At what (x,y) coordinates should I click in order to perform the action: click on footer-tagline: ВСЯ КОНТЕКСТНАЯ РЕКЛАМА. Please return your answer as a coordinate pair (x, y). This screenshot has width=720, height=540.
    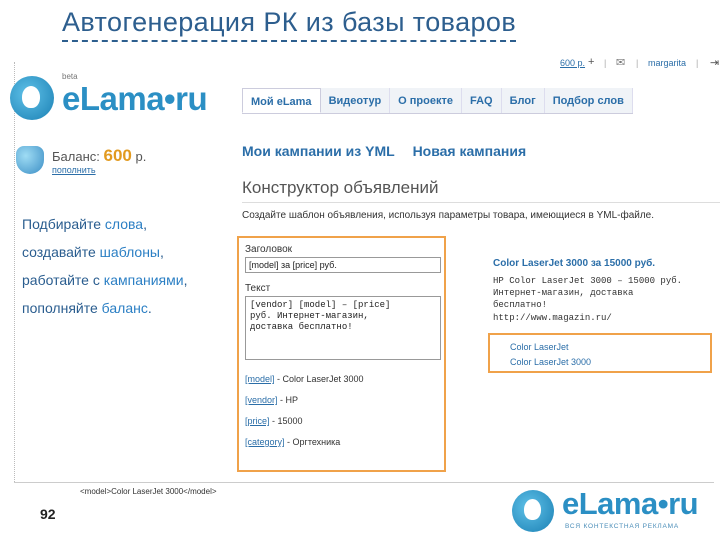
    Looking at the image, I should click on (622, 526).